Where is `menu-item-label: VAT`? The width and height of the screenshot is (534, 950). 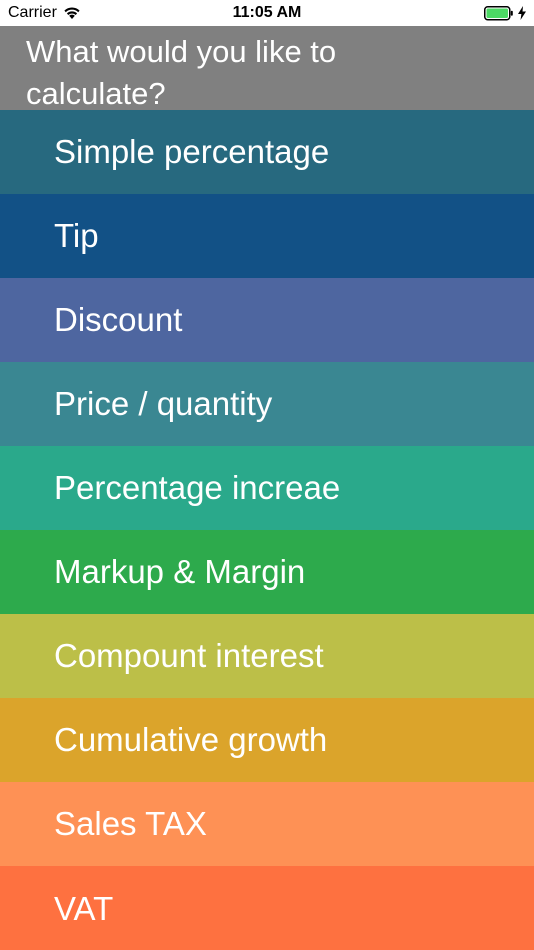 menu-item-label: VAT is located at coordinates (84, 908).